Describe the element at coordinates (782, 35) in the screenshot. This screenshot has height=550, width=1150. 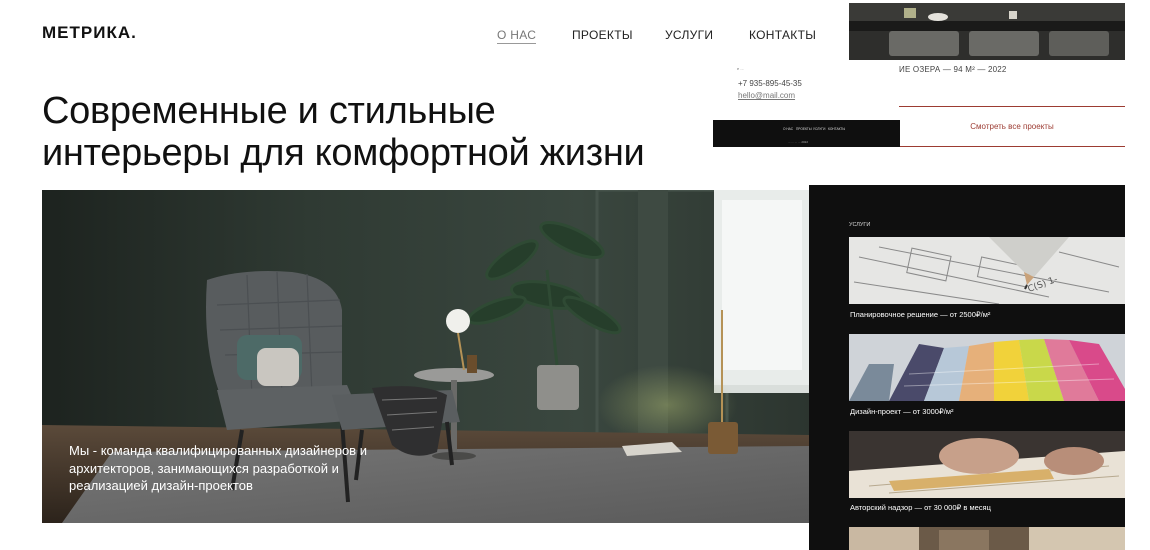
I see `nav-contacts: КОНТАКТЫ` at that location.